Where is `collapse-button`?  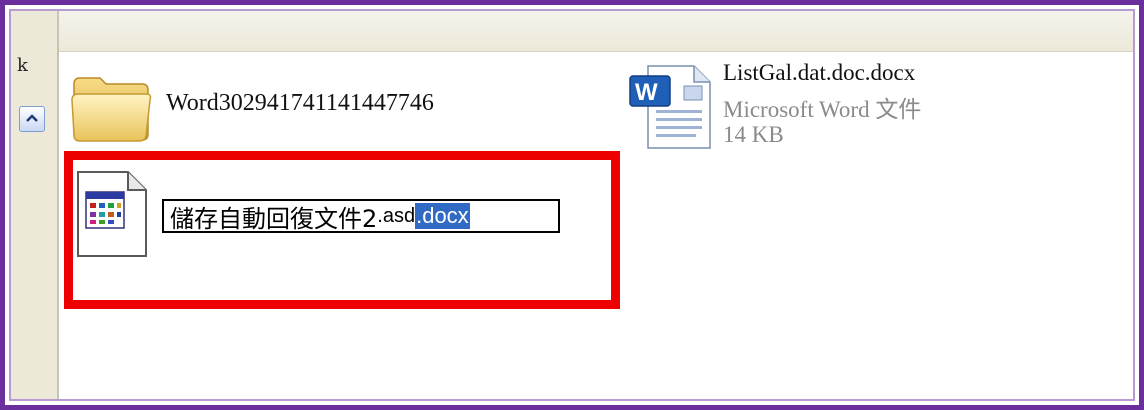 collapse-button is located at coordinates (32, 119).